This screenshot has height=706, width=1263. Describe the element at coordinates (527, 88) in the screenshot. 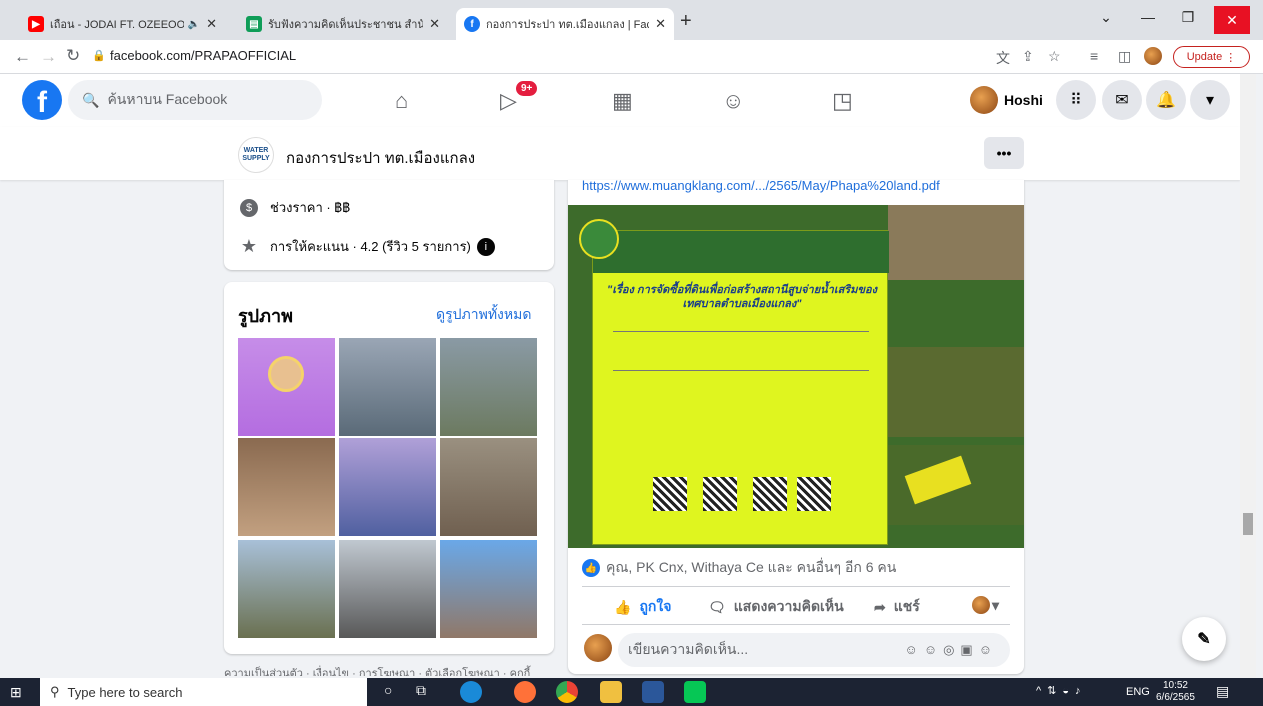

I see `notification-badge: 9+` at that location.